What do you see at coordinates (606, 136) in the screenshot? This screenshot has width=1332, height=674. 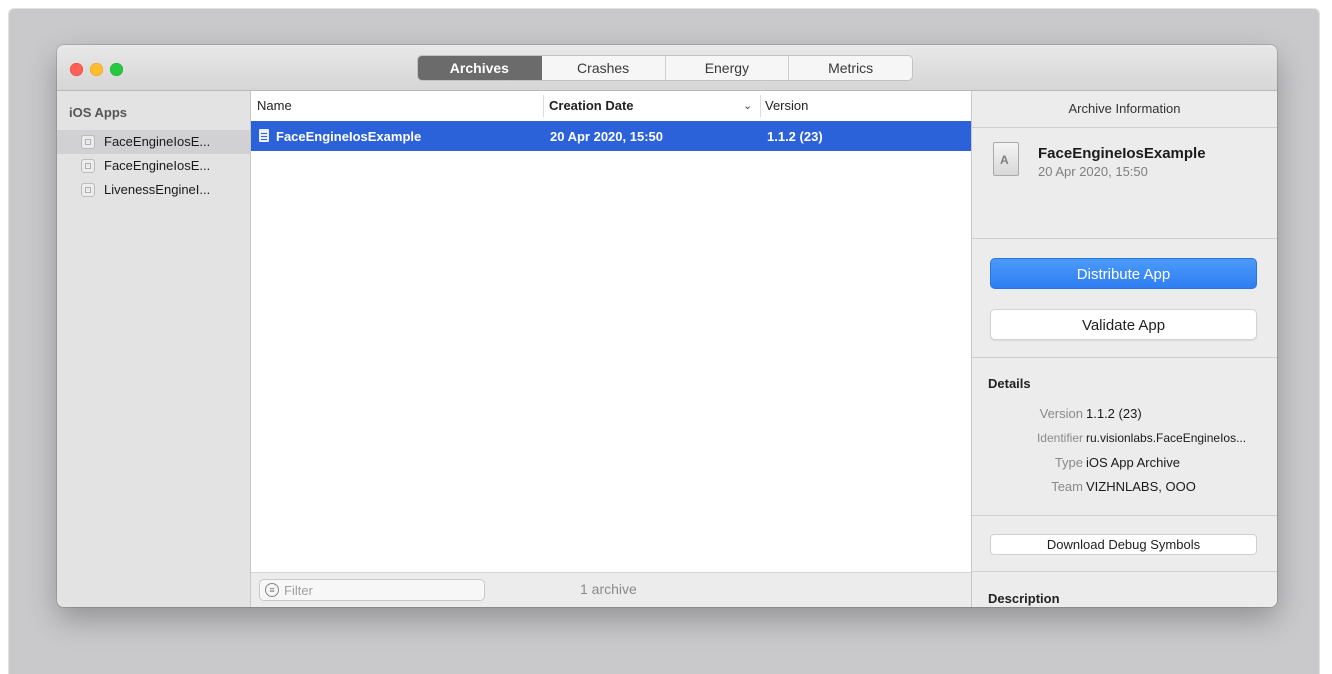 I see `row-creation-date: 20 Apr 2020, 15:50` at bounding box center [606, 136].